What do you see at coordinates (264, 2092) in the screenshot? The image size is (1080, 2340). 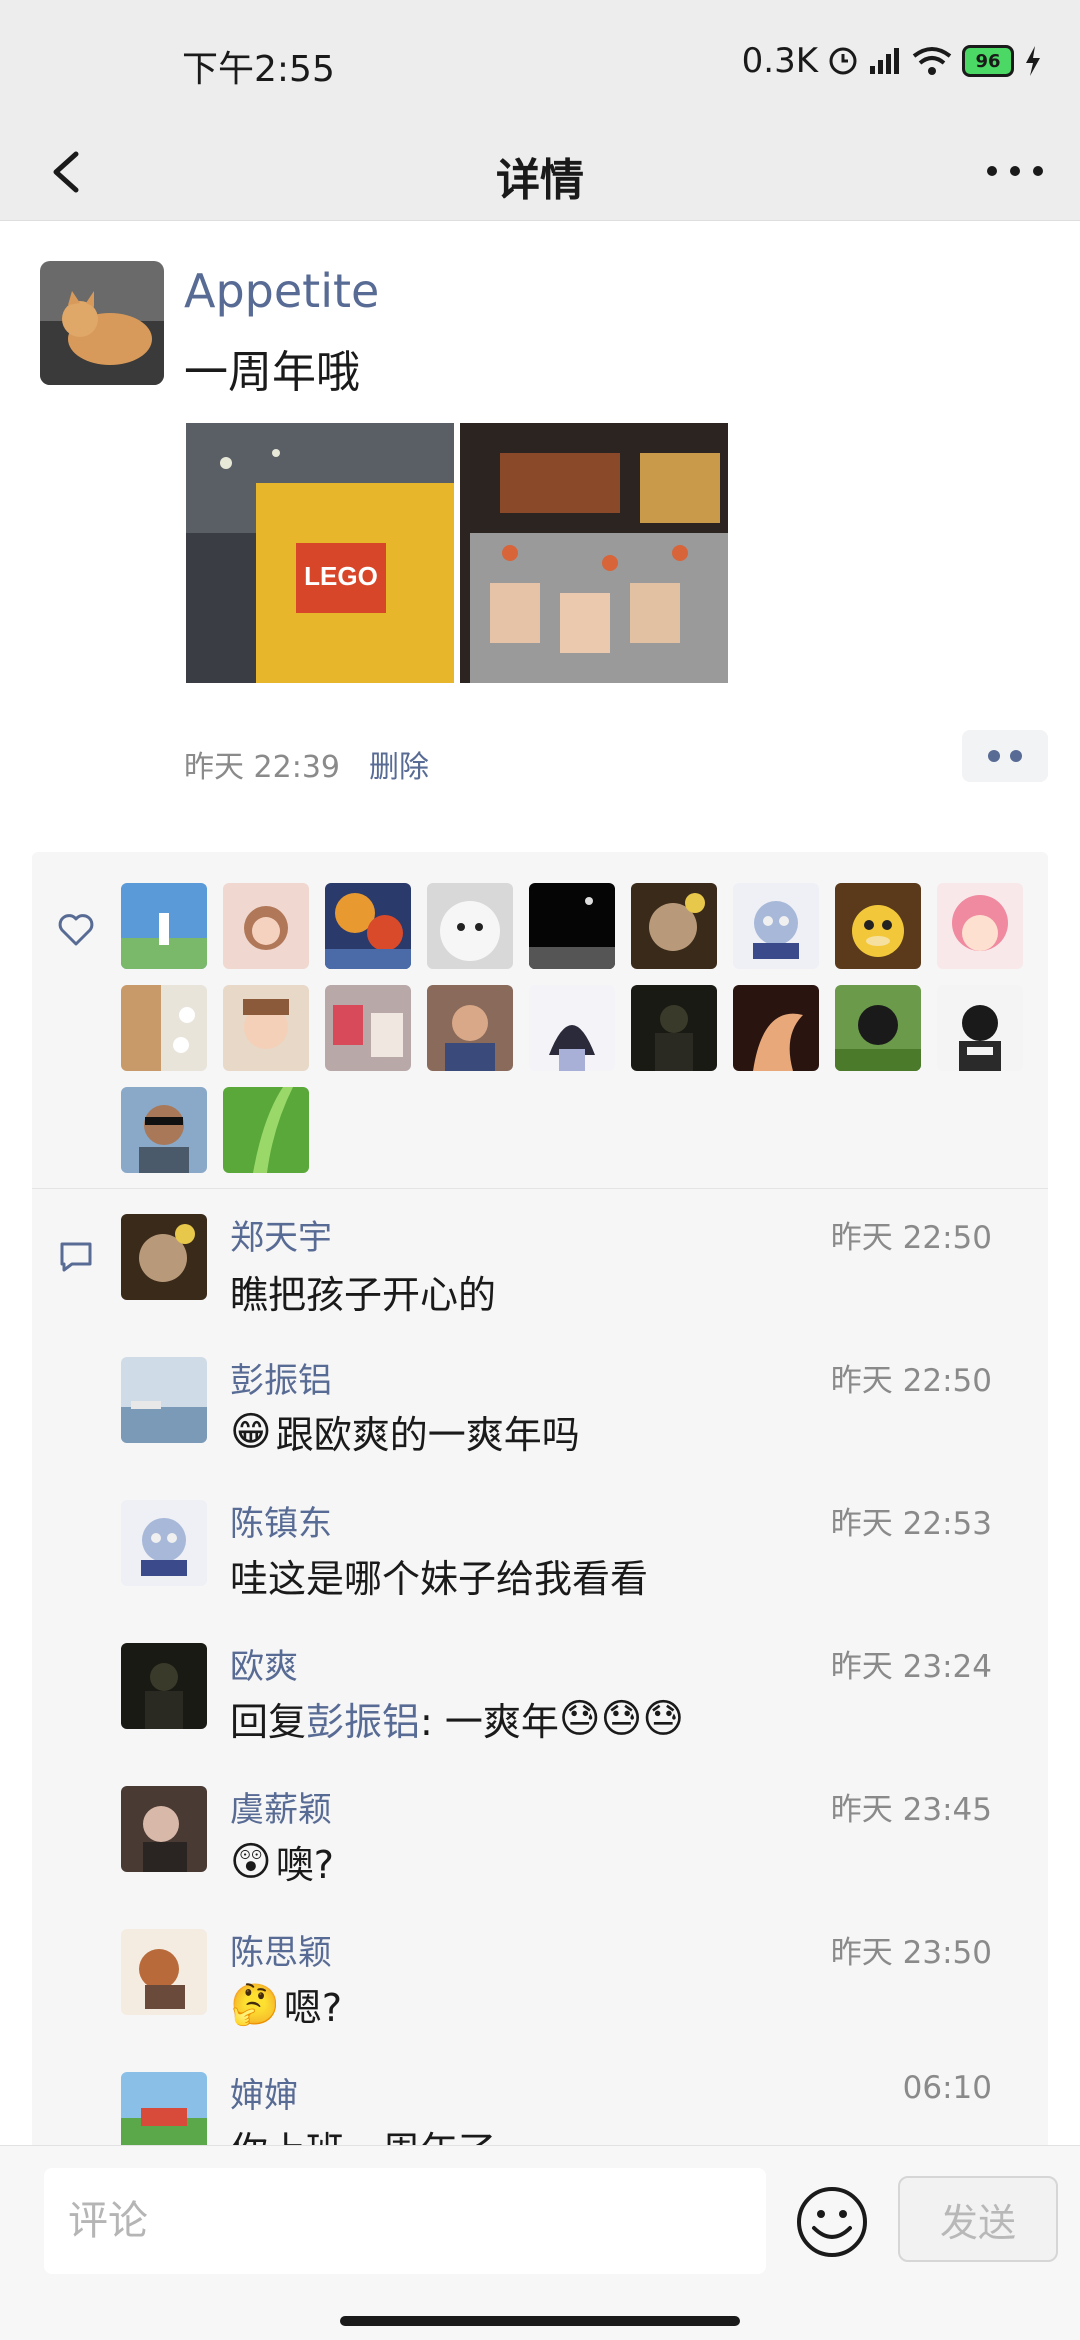 I see `comment-author: 婶婶` at bounding box center [264, 2092].